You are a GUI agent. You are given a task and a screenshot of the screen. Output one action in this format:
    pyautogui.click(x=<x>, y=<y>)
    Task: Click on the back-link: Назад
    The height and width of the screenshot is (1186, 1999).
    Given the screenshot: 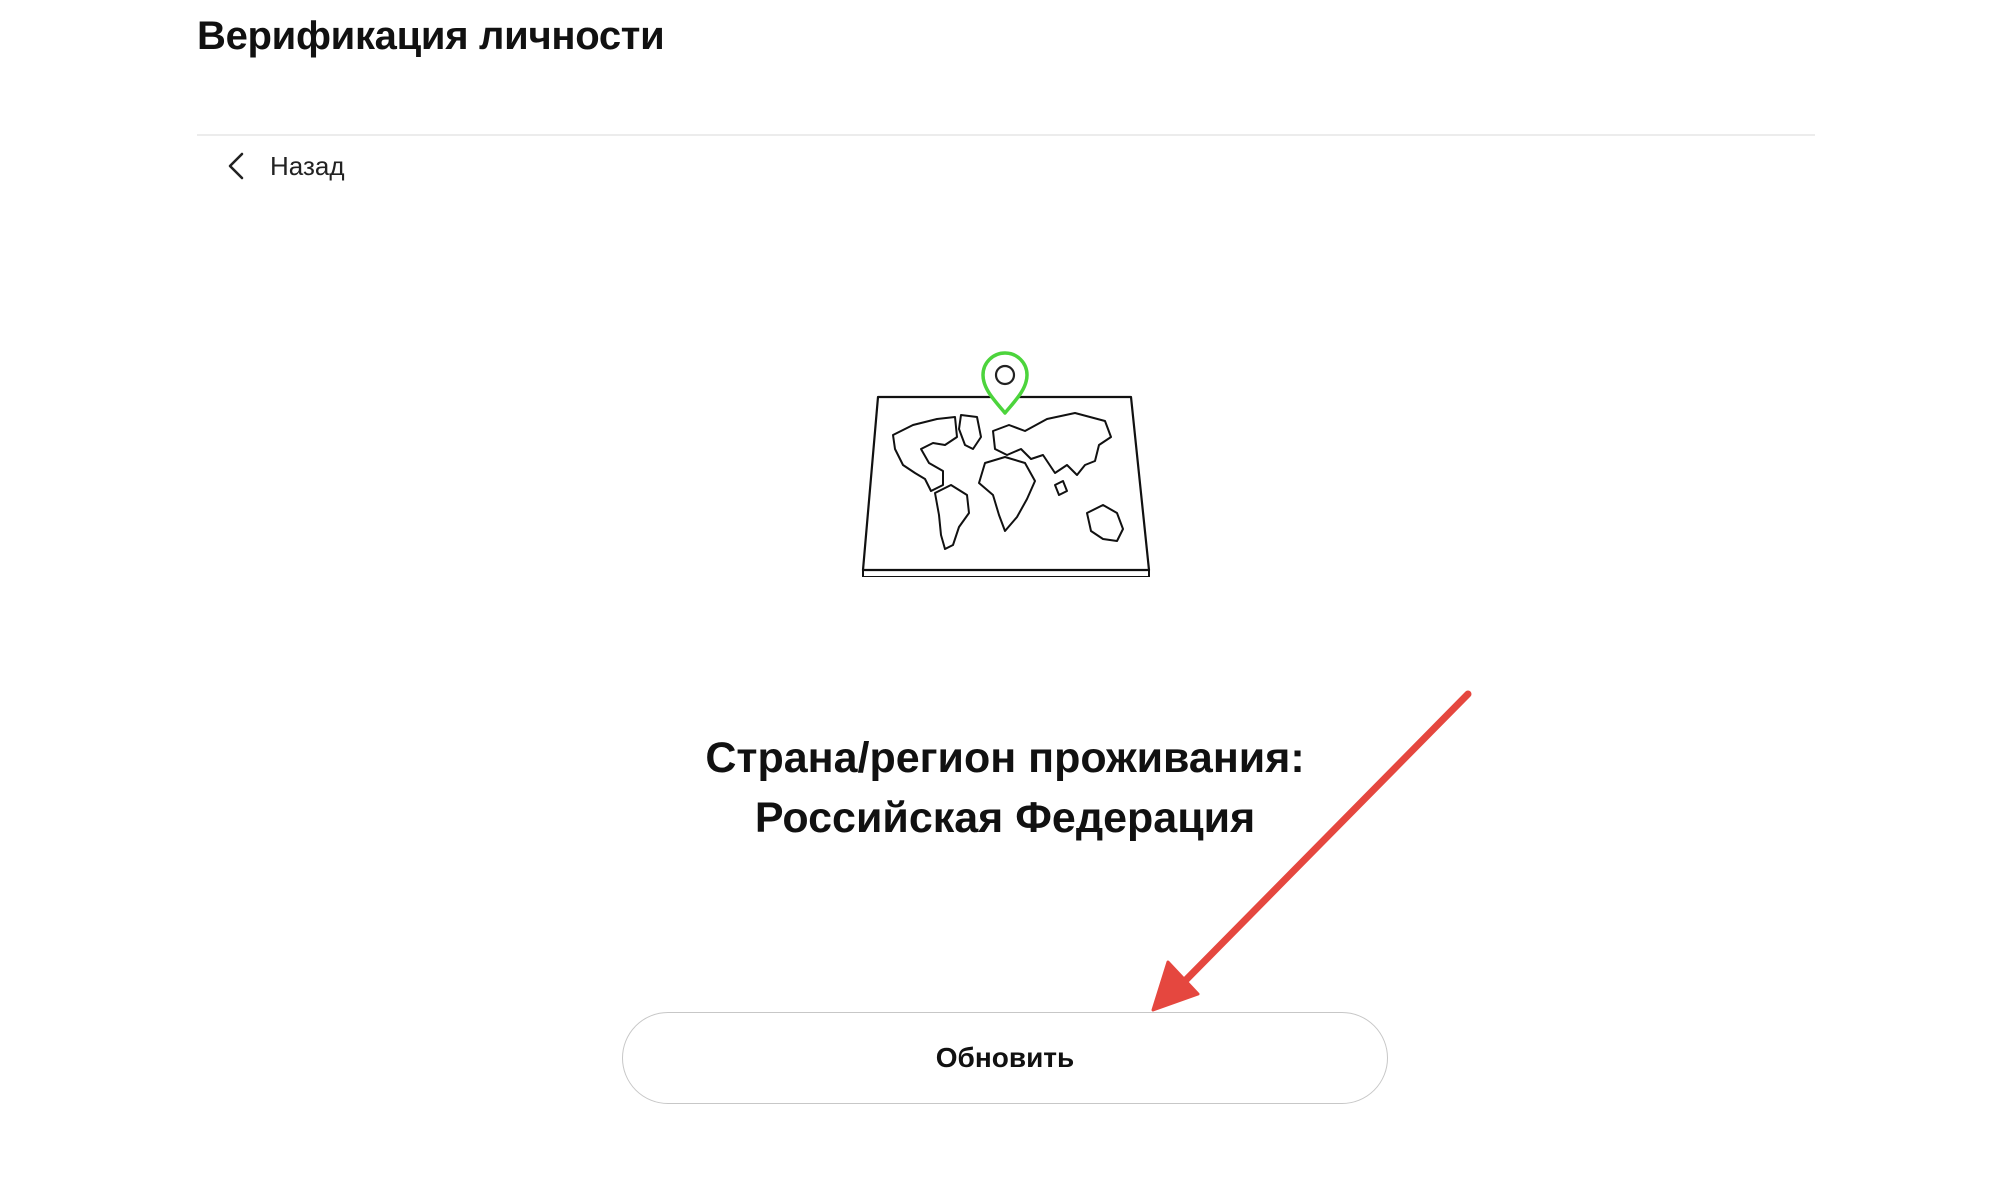 What is the action you would take?
    pyautogui.click(x=284, y=166)
    